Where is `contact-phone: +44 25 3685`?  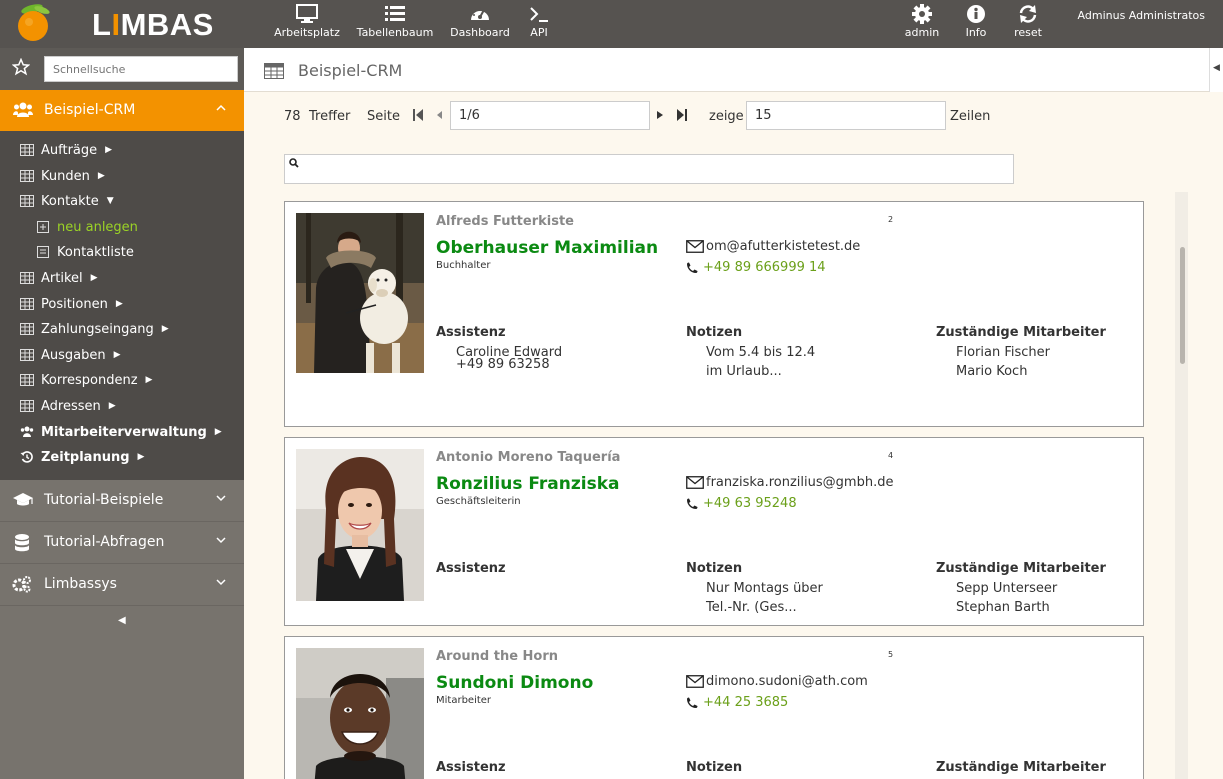 contact-phone: +44 25 3685 is located at coordinates (737, 702).